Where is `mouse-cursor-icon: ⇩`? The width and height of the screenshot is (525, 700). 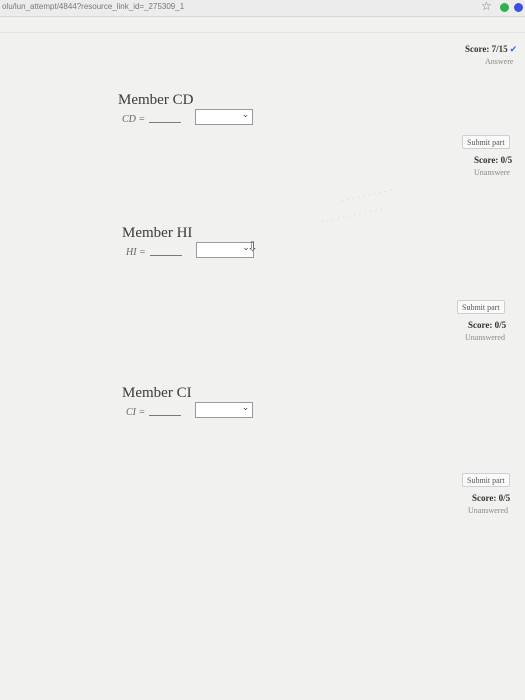
mouse-cursor-icon: ⇩ is located at coordinates (252, 247).